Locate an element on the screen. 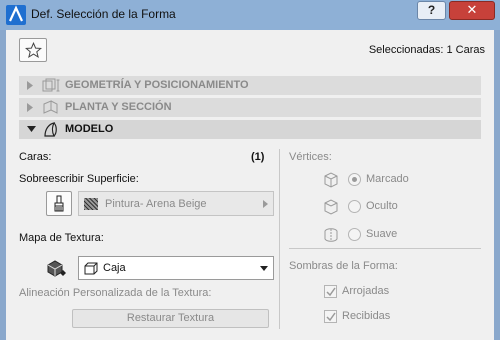 The width and height of the screenshot is (500, 340). plan-section-icon is located at coordinates (50, 107).